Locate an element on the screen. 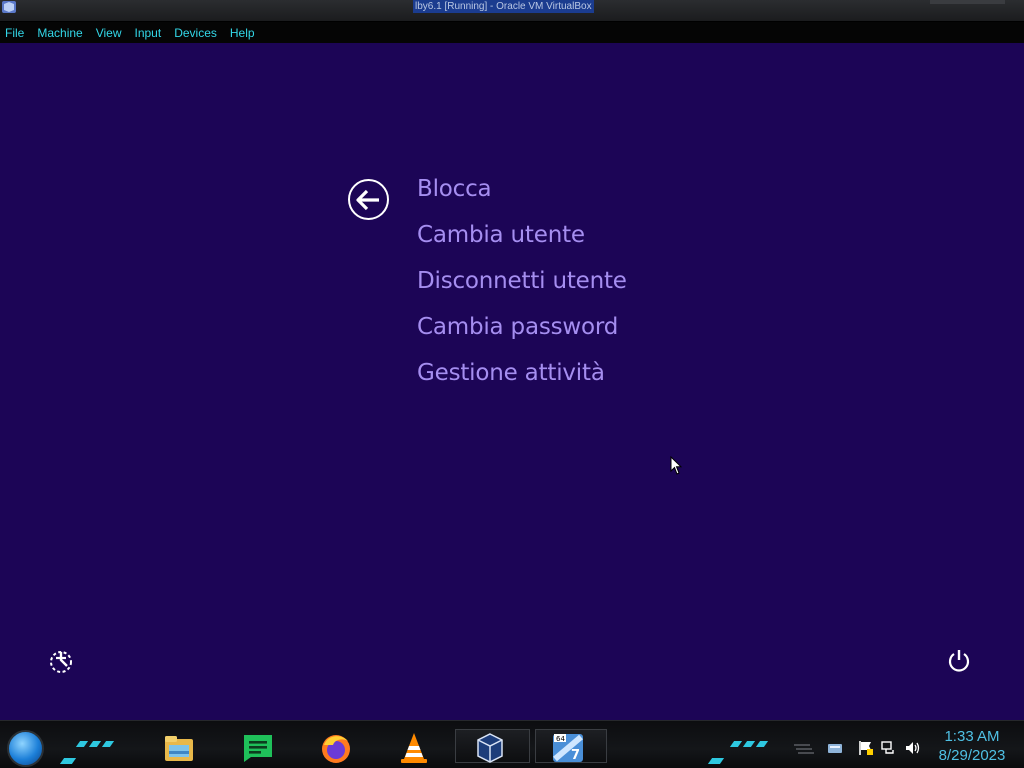  vlc-icon is located at coordinates (414, 748).